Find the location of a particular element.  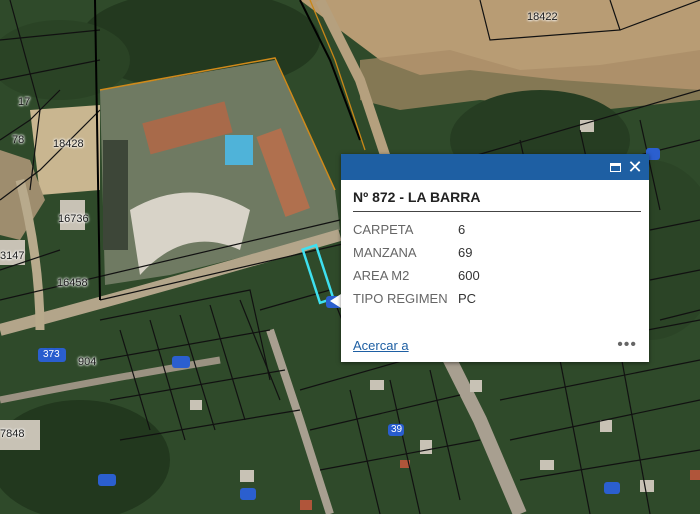

attribute-key: MANZANA is located at coordinates (385, 252).